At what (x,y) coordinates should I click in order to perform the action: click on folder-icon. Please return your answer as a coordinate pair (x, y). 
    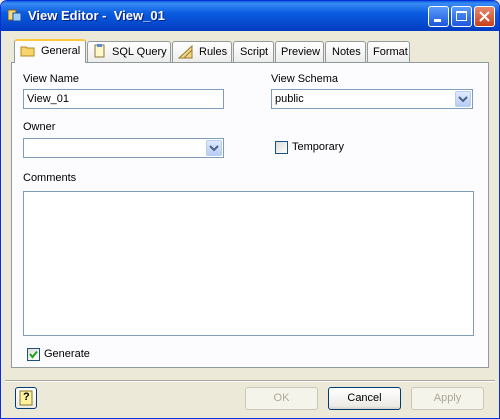
    Looking at the image, I should click on (27, 51).